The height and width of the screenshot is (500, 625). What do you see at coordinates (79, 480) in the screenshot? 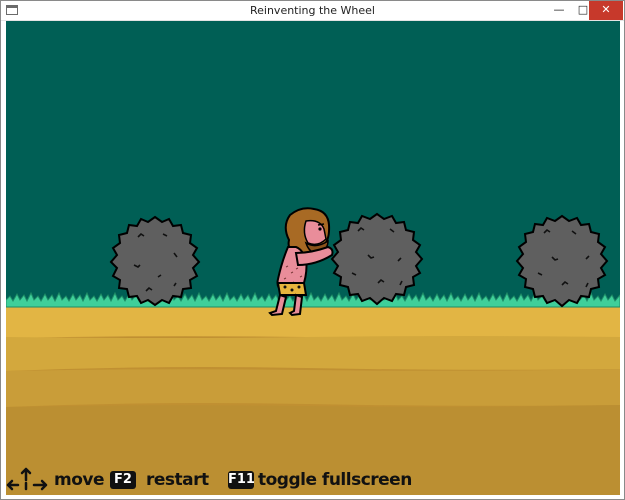
I see `move-label: move` at bounding box center [79, 480].